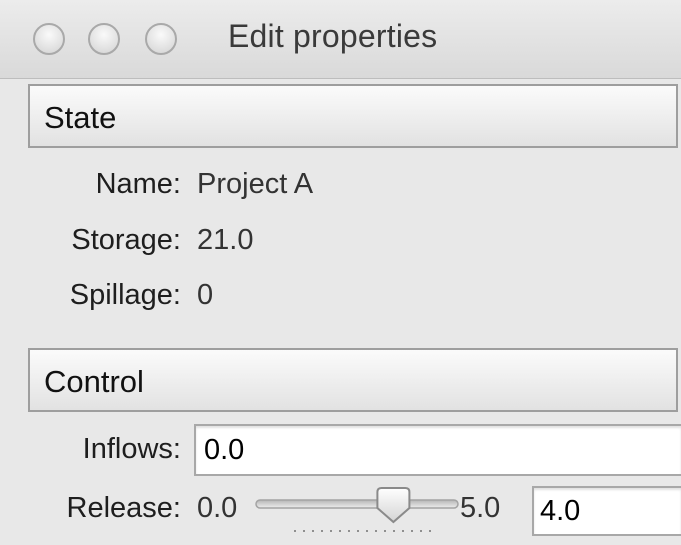 This screenshot has height=545, width=681. I want to click on control-section-label: Control, so click(94, 381).